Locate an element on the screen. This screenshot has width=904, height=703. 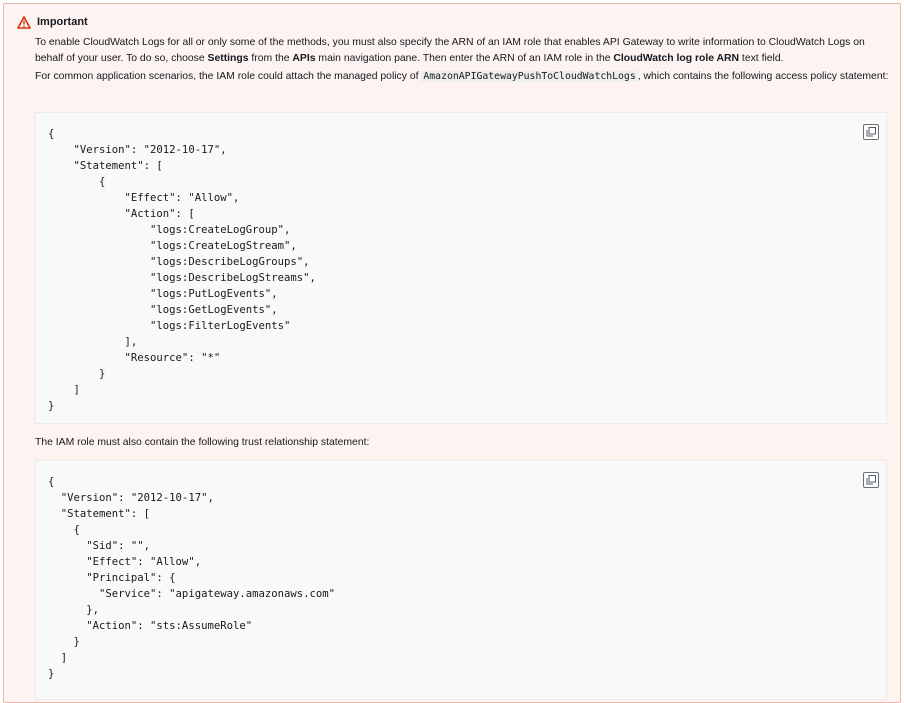
log-role-arn-emphasis: CloudWatch log role ARN is located at coordinates (676, 58).